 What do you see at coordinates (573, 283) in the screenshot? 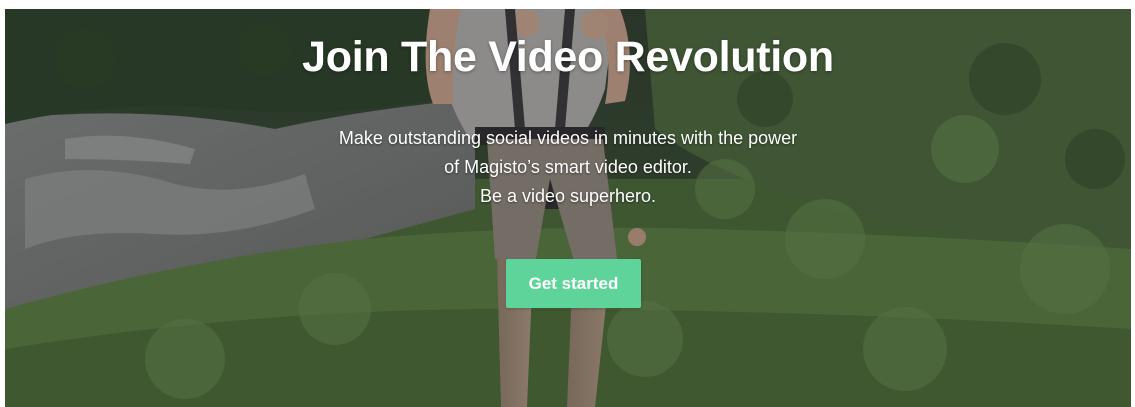
I see `get-started-button: Get started` at bounding box center [573, 283].